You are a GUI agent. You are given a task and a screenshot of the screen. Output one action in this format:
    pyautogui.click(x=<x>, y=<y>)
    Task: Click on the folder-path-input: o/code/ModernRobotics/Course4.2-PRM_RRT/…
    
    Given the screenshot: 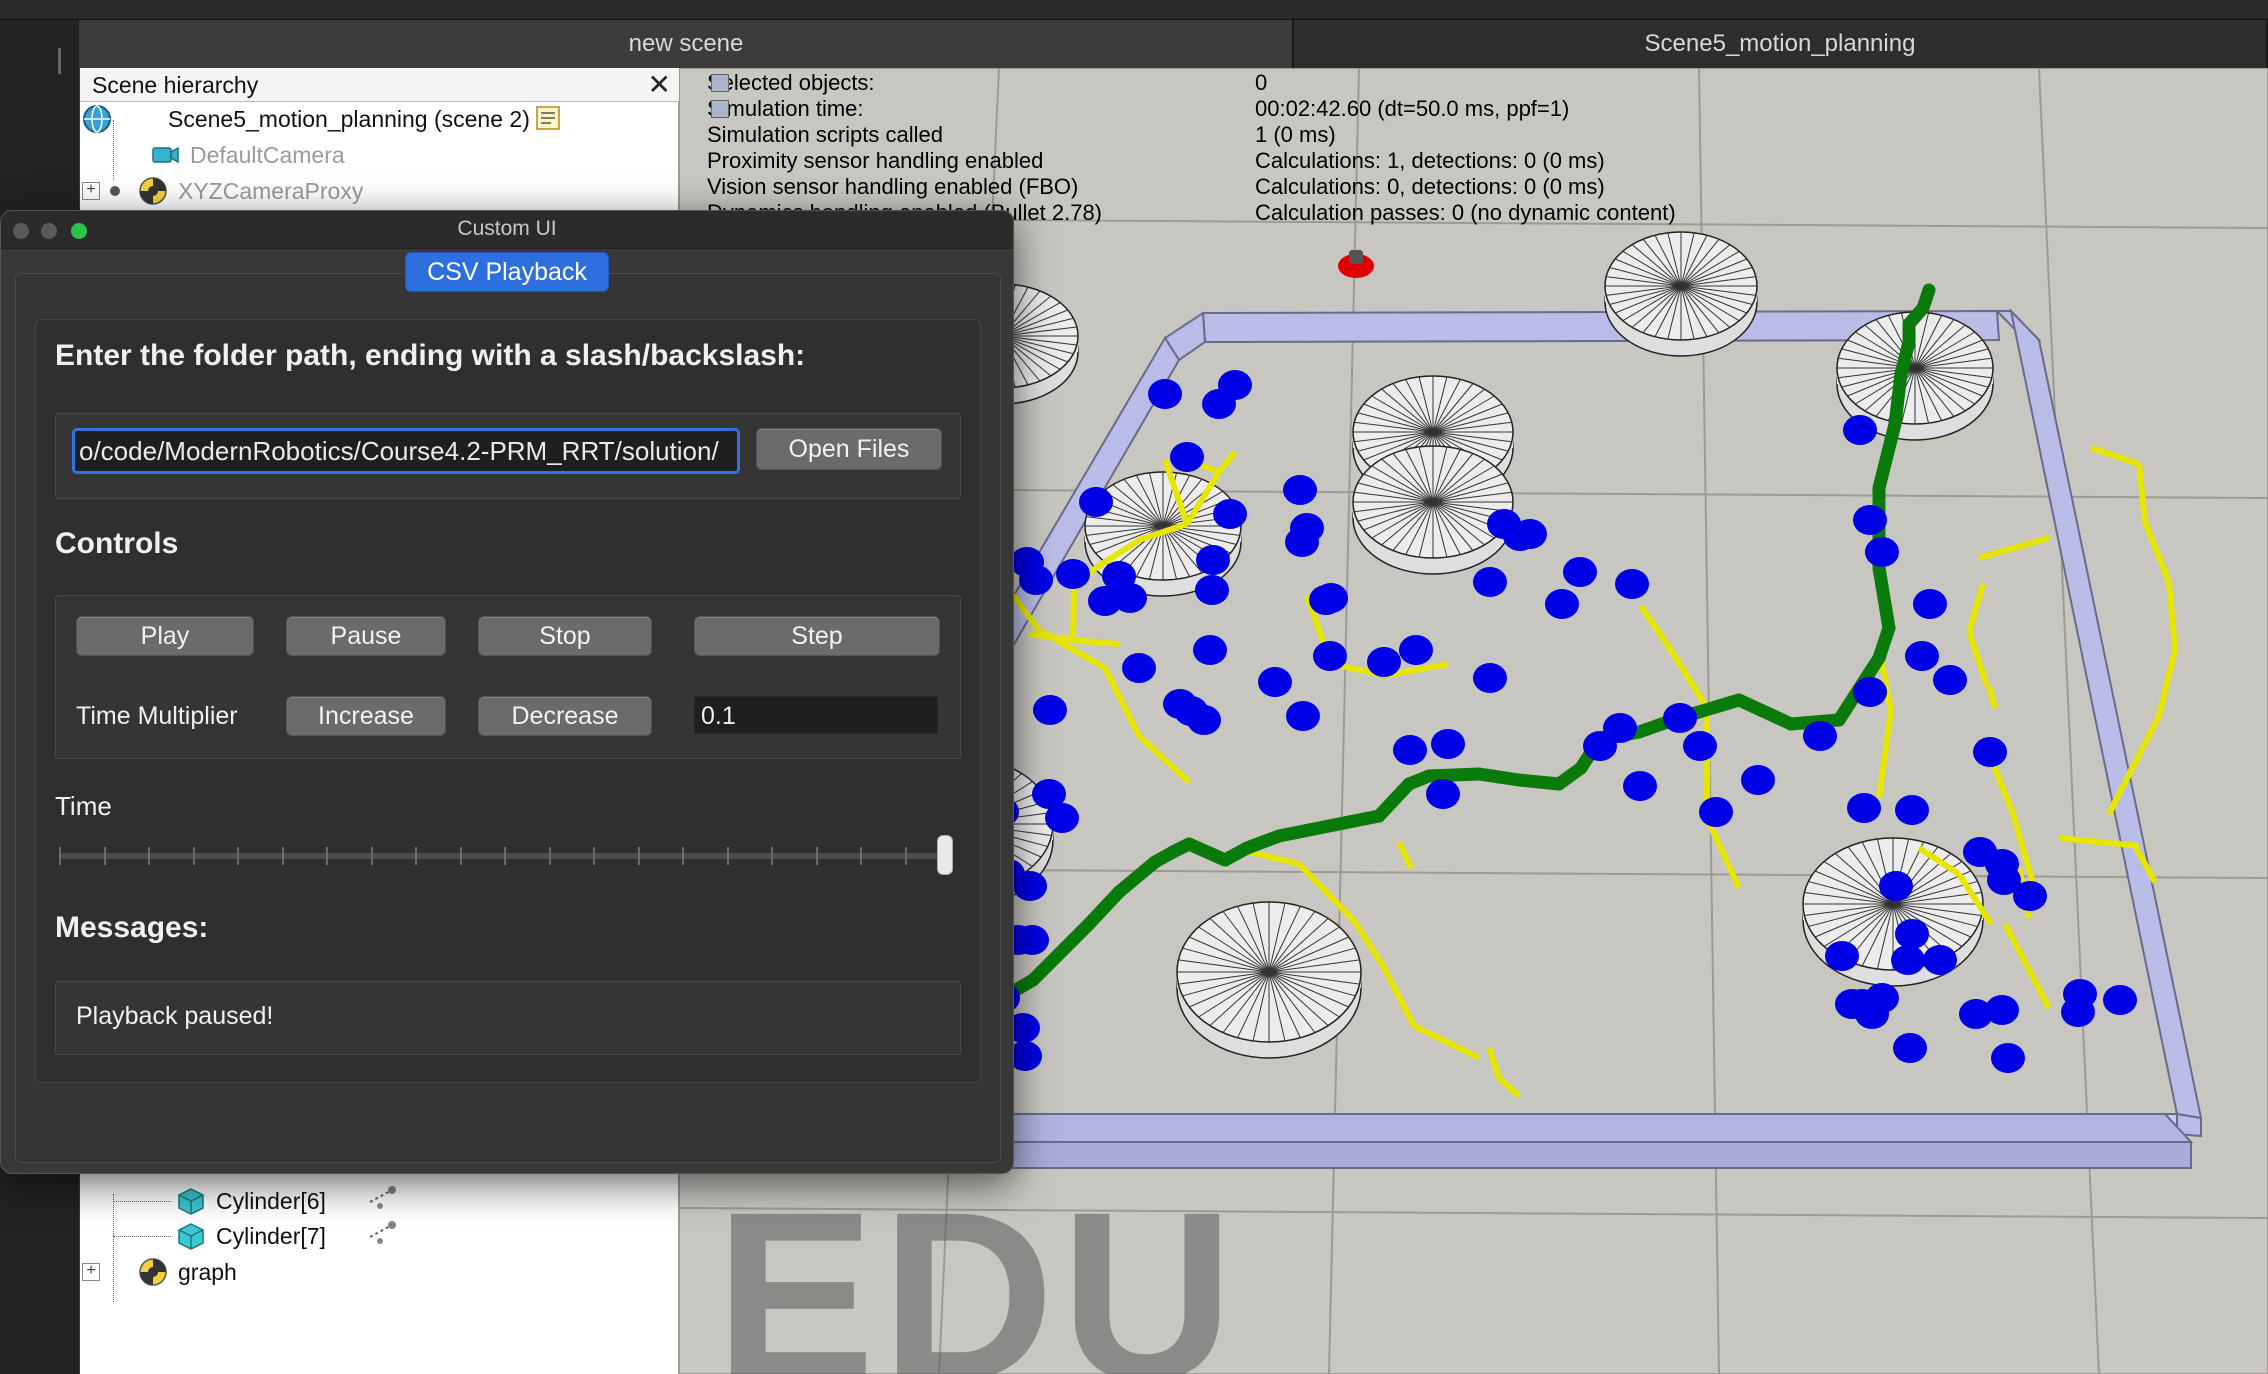 What is the action you would take?
    pyautogui.click(x=406, y=451)
    